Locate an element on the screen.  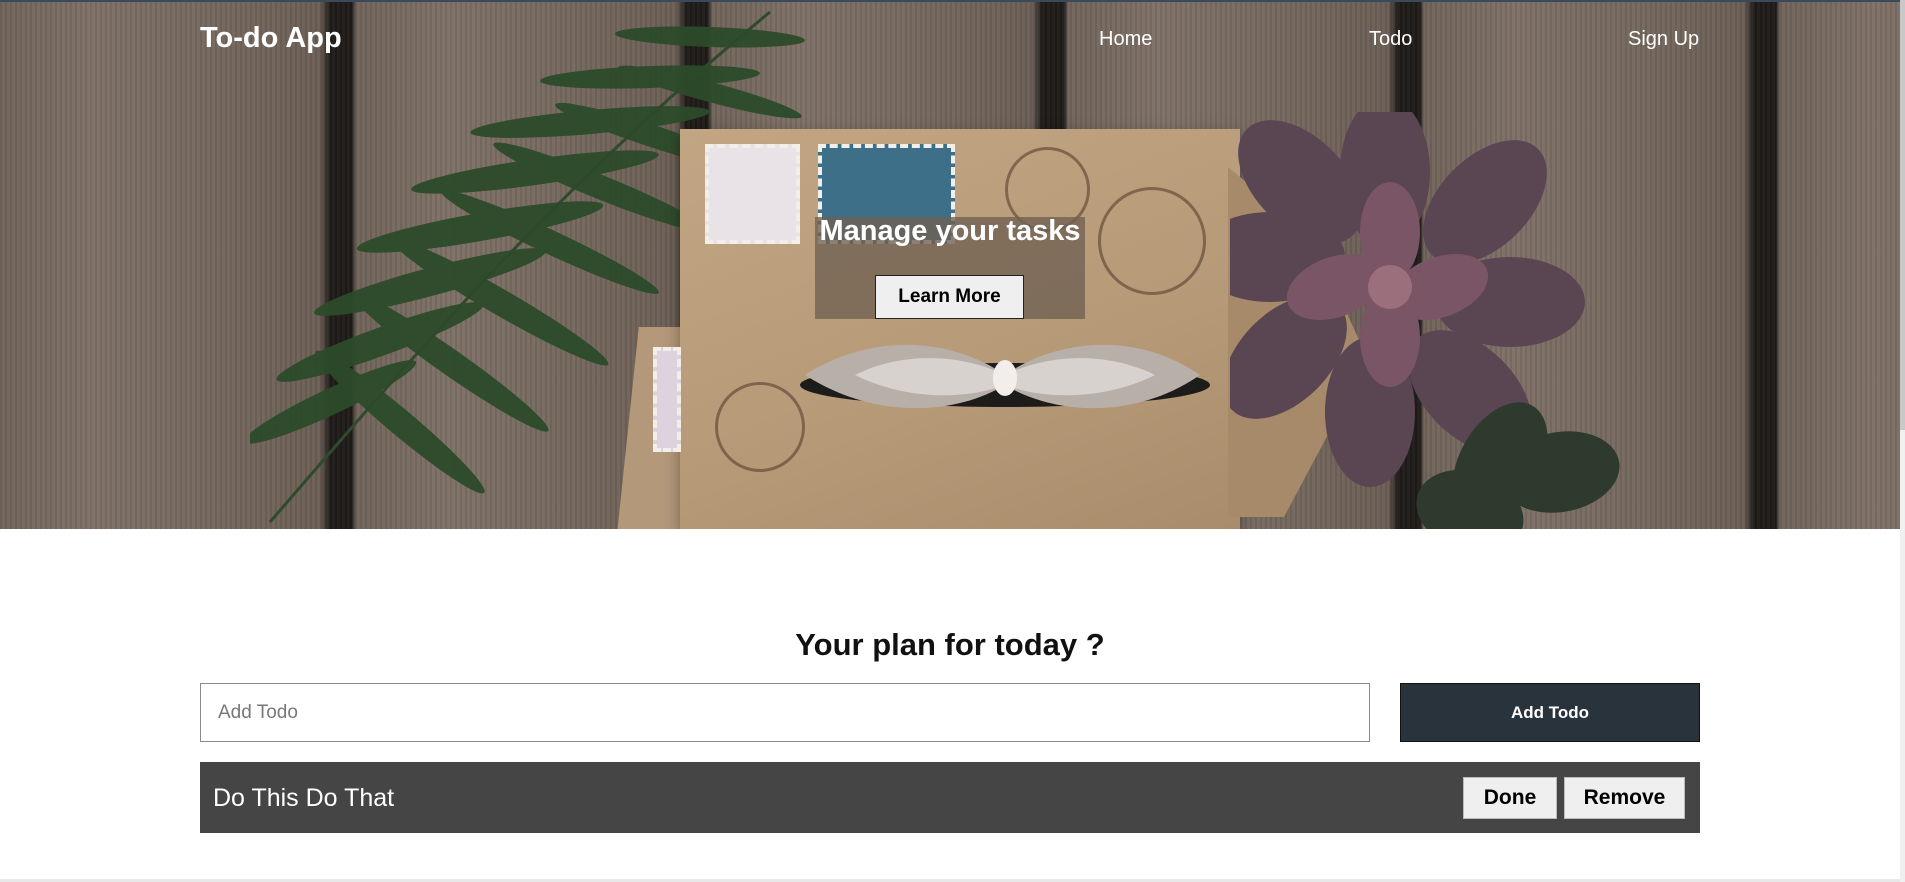
page-scrollbar is located at coordinates (1902, 441).